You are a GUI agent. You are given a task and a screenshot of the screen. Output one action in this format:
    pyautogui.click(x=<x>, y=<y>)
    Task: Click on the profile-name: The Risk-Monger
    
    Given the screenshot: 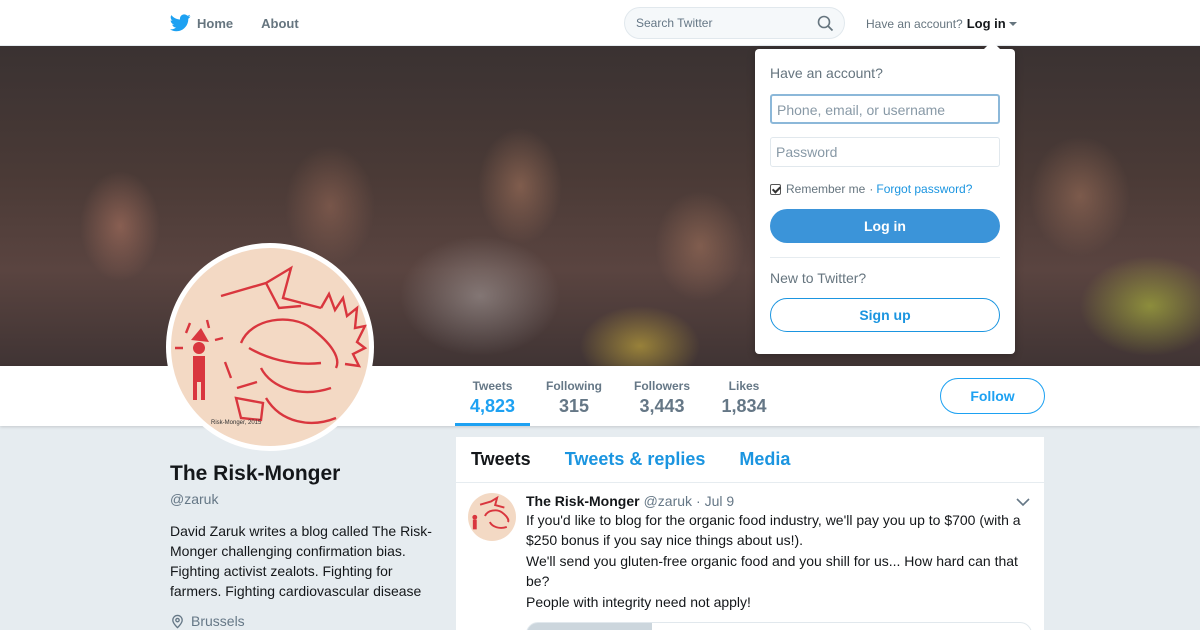 What is the action you would take?
    pyautogui.click(x=305, y=474)
    